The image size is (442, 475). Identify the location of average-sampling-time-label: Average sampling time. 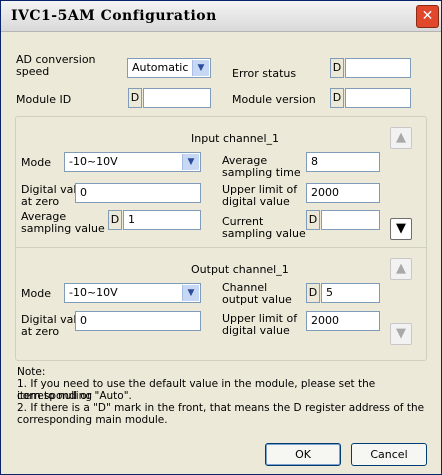
(261, 166).